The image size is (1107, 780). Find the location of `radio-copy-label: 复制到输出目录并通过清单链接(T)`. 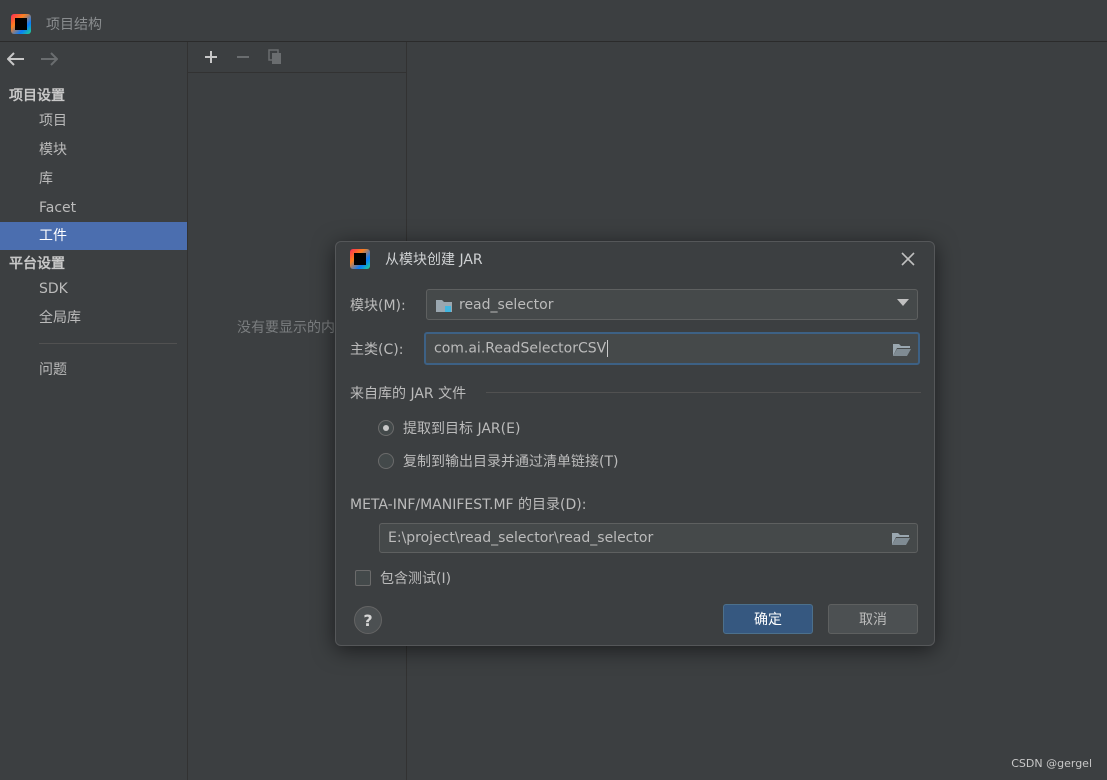

radio-copy-label: 复制到输出目录并通过清单链接(T) is located at coordinates (511, 462).